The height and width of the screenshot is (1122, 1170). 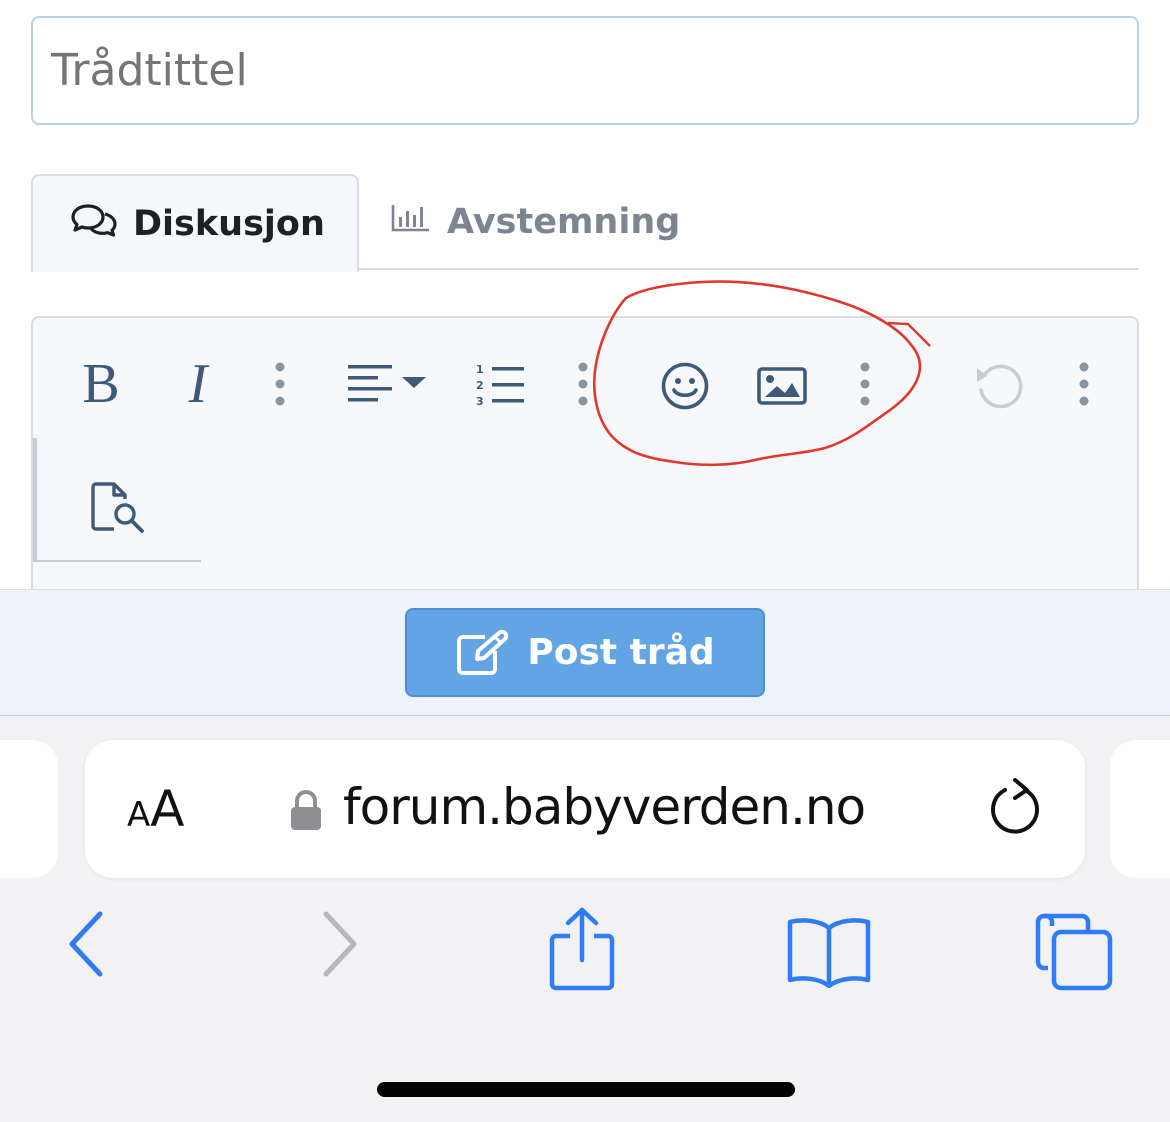 What do you see at coordinates (586, 1089) in the screenshot?
I see `home-indicator` at bounding box center [586, 1089].